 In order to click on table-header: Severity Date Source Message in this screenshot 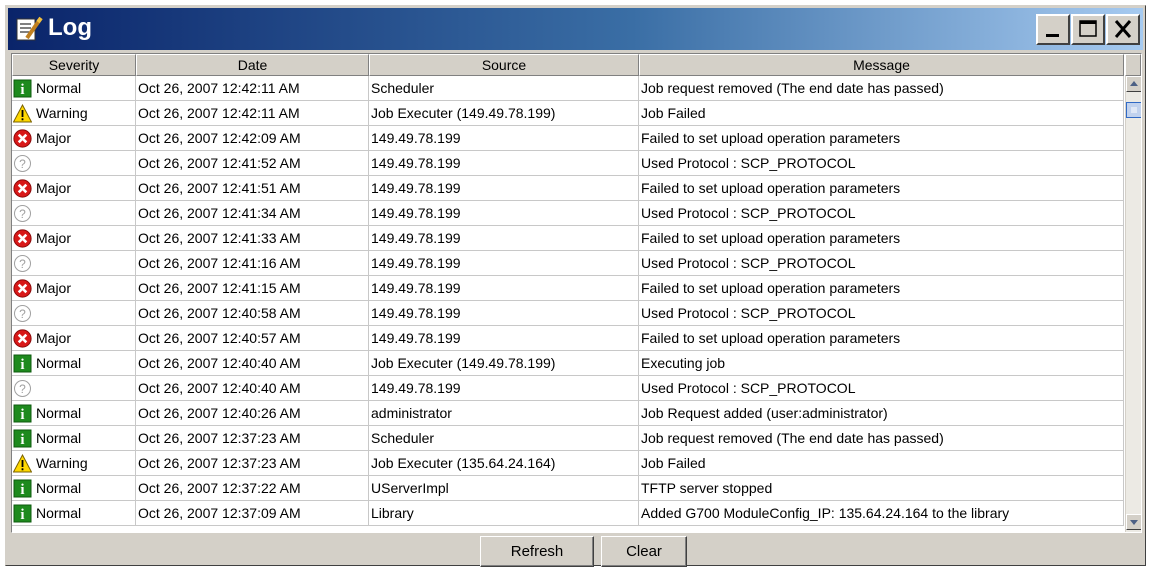, I will do `click(568, 65)`.